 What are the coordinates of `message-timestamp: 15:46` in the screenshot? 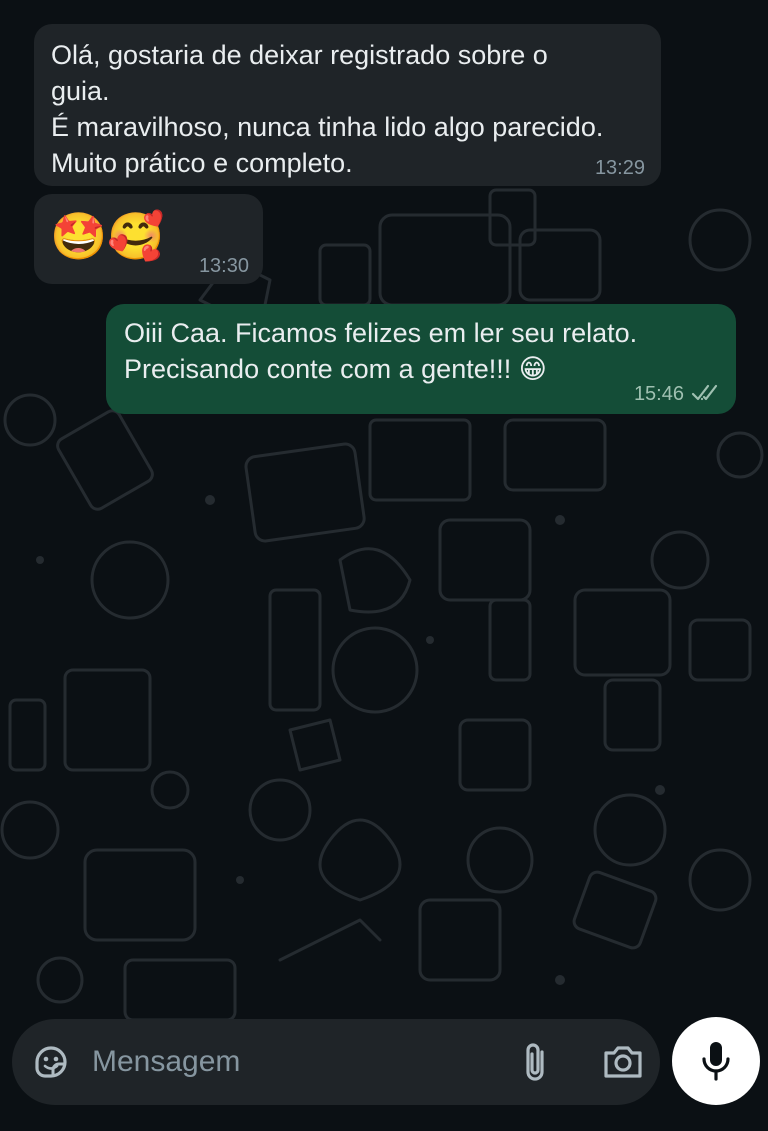 It's located at (658, 394).